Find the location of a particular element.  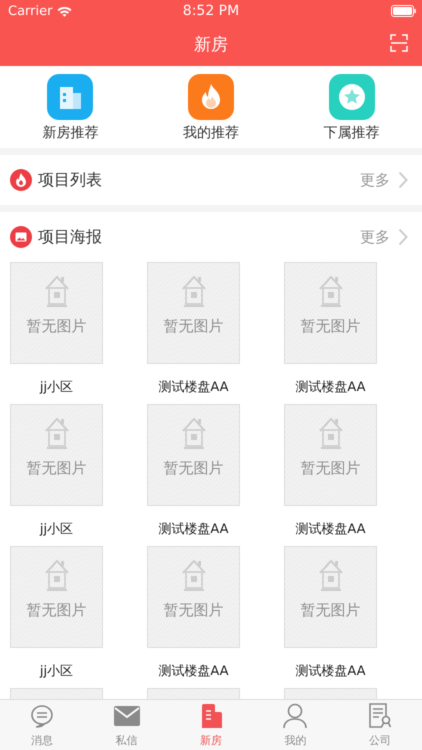

carrier-label: Carrier is located at coordinates (30, 11).